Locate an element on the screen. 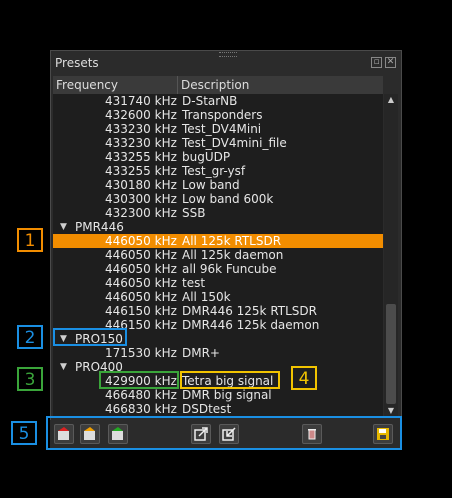 The height and width of the screenshot is (498, 452). load-preset-icon is located at coordinates (383, 434).